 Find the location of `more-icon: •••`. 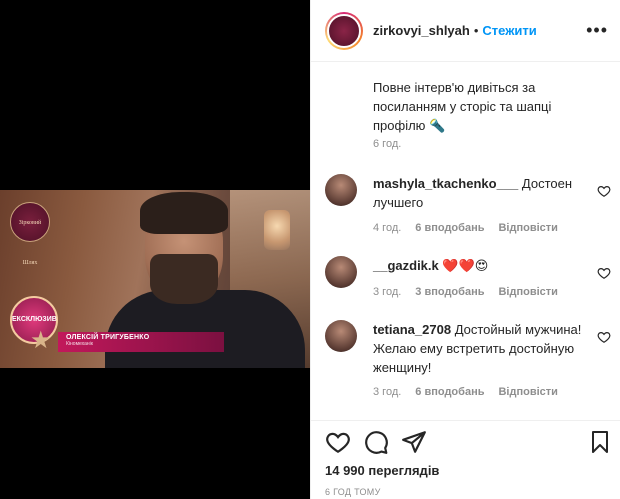

more-icon: ••• is located at coordinates (597, 30).